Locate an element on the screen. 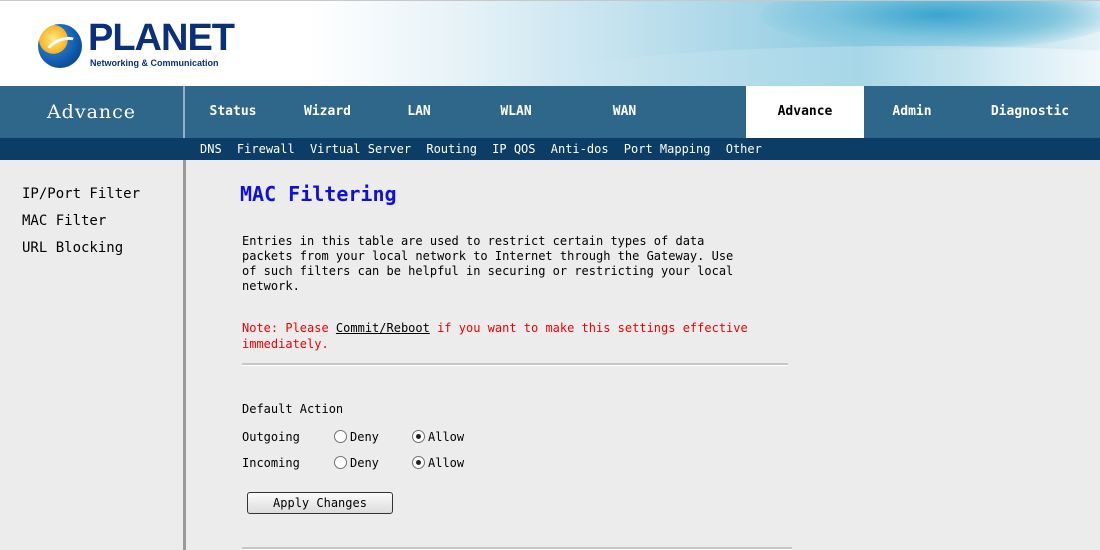  submenu-dns: DNS is located at coordinates (211, 149).